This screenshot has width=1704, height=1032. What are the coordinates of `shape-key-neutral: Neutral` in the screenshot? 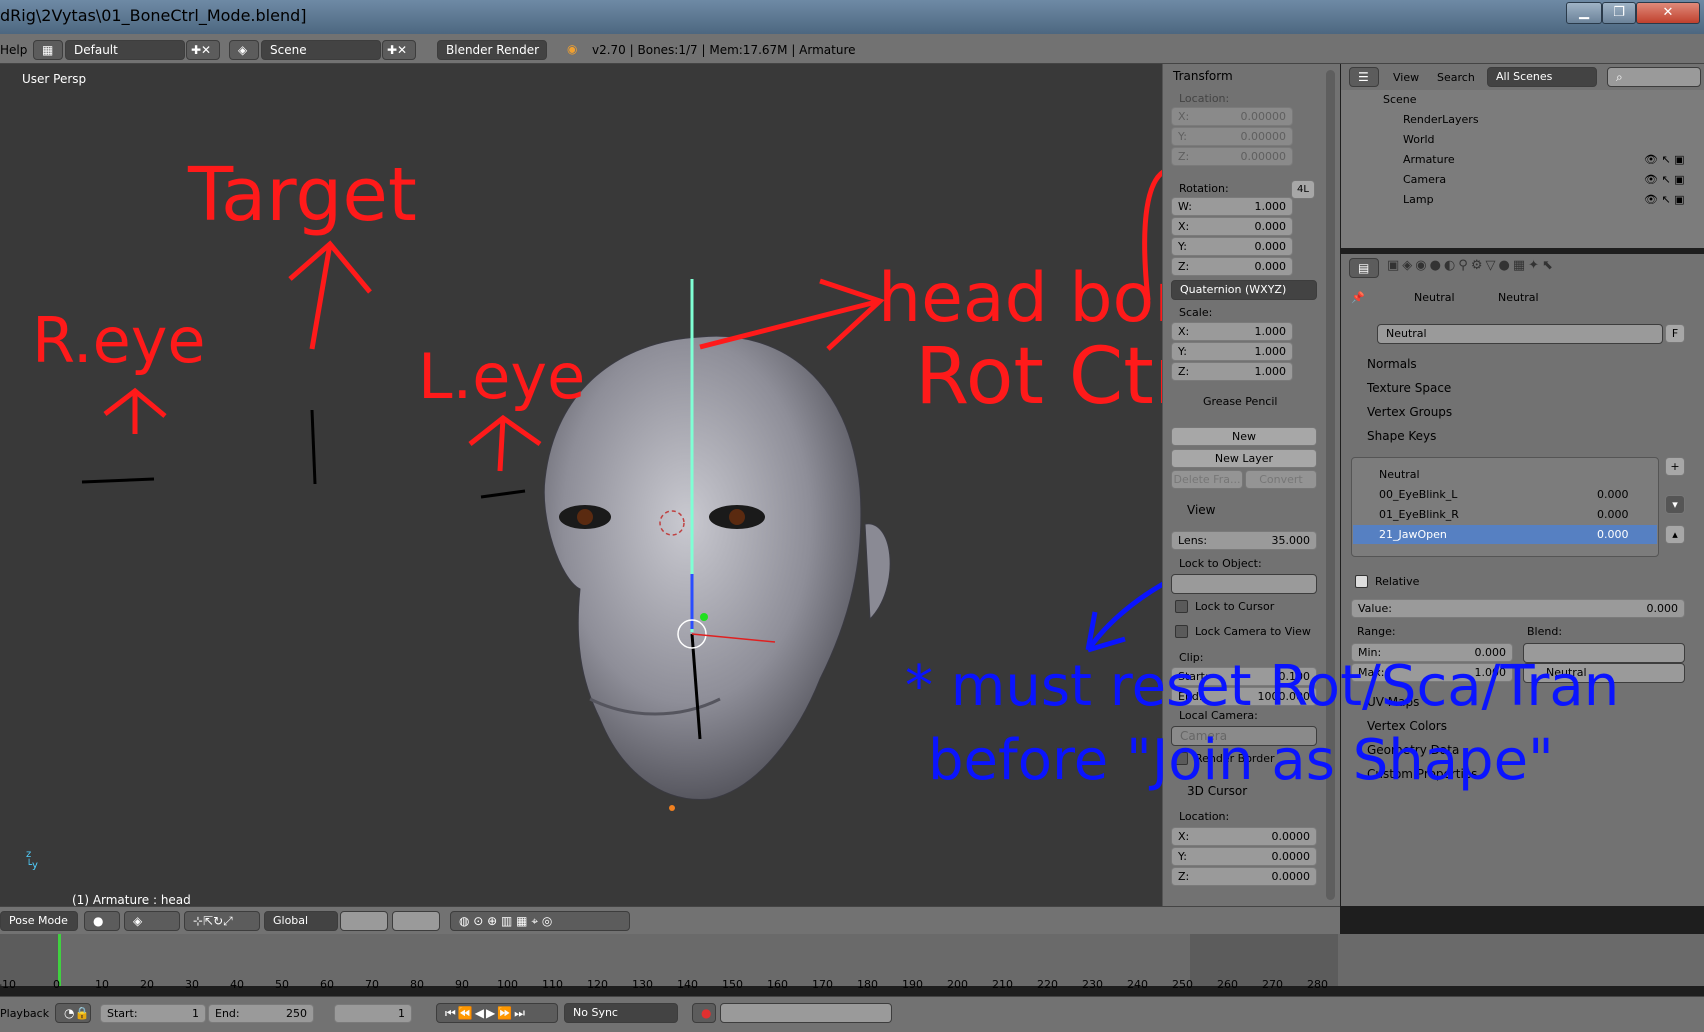 It's located at (1399, 474).